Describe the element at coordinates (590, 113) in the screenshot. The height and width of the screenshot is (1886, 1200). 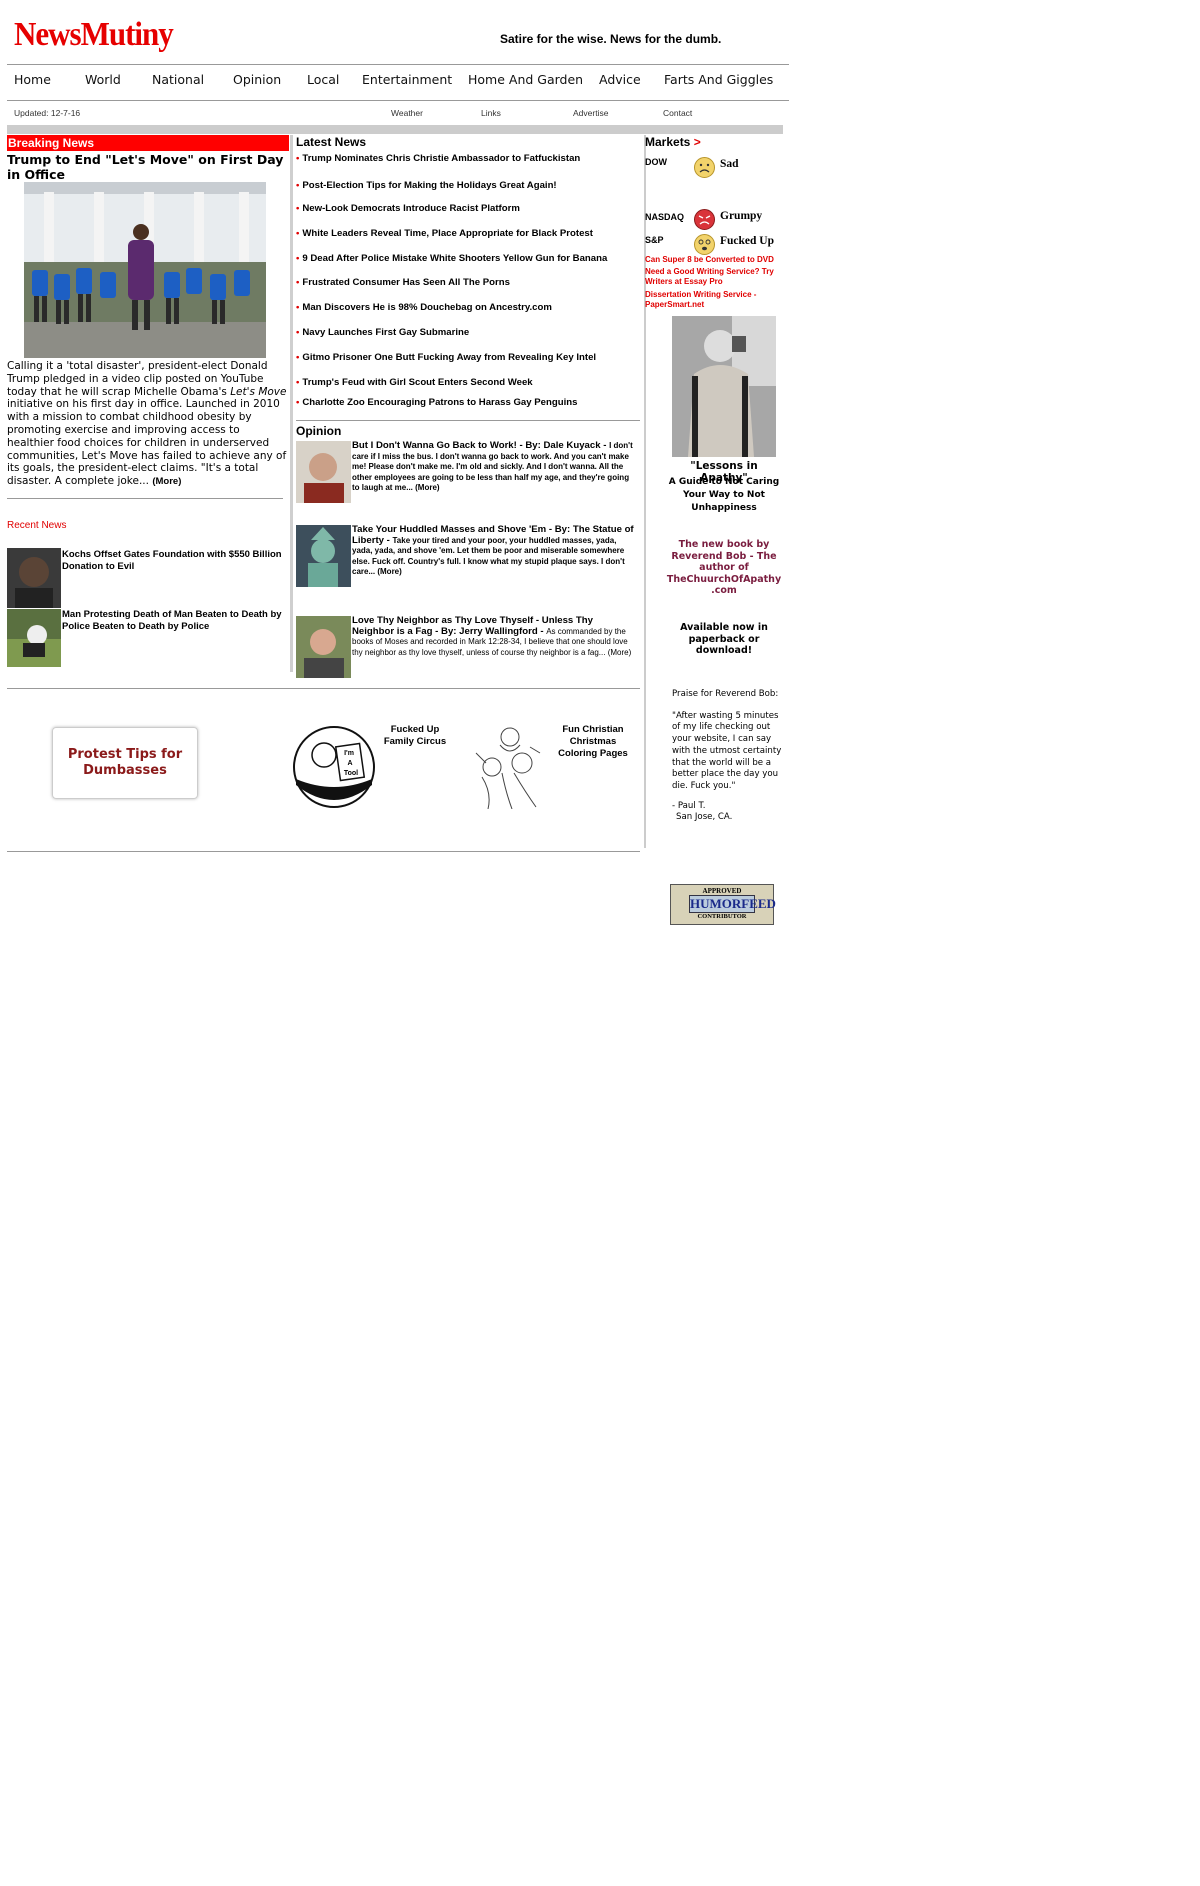
I see `subnav-advertise: Advertise` at that location.